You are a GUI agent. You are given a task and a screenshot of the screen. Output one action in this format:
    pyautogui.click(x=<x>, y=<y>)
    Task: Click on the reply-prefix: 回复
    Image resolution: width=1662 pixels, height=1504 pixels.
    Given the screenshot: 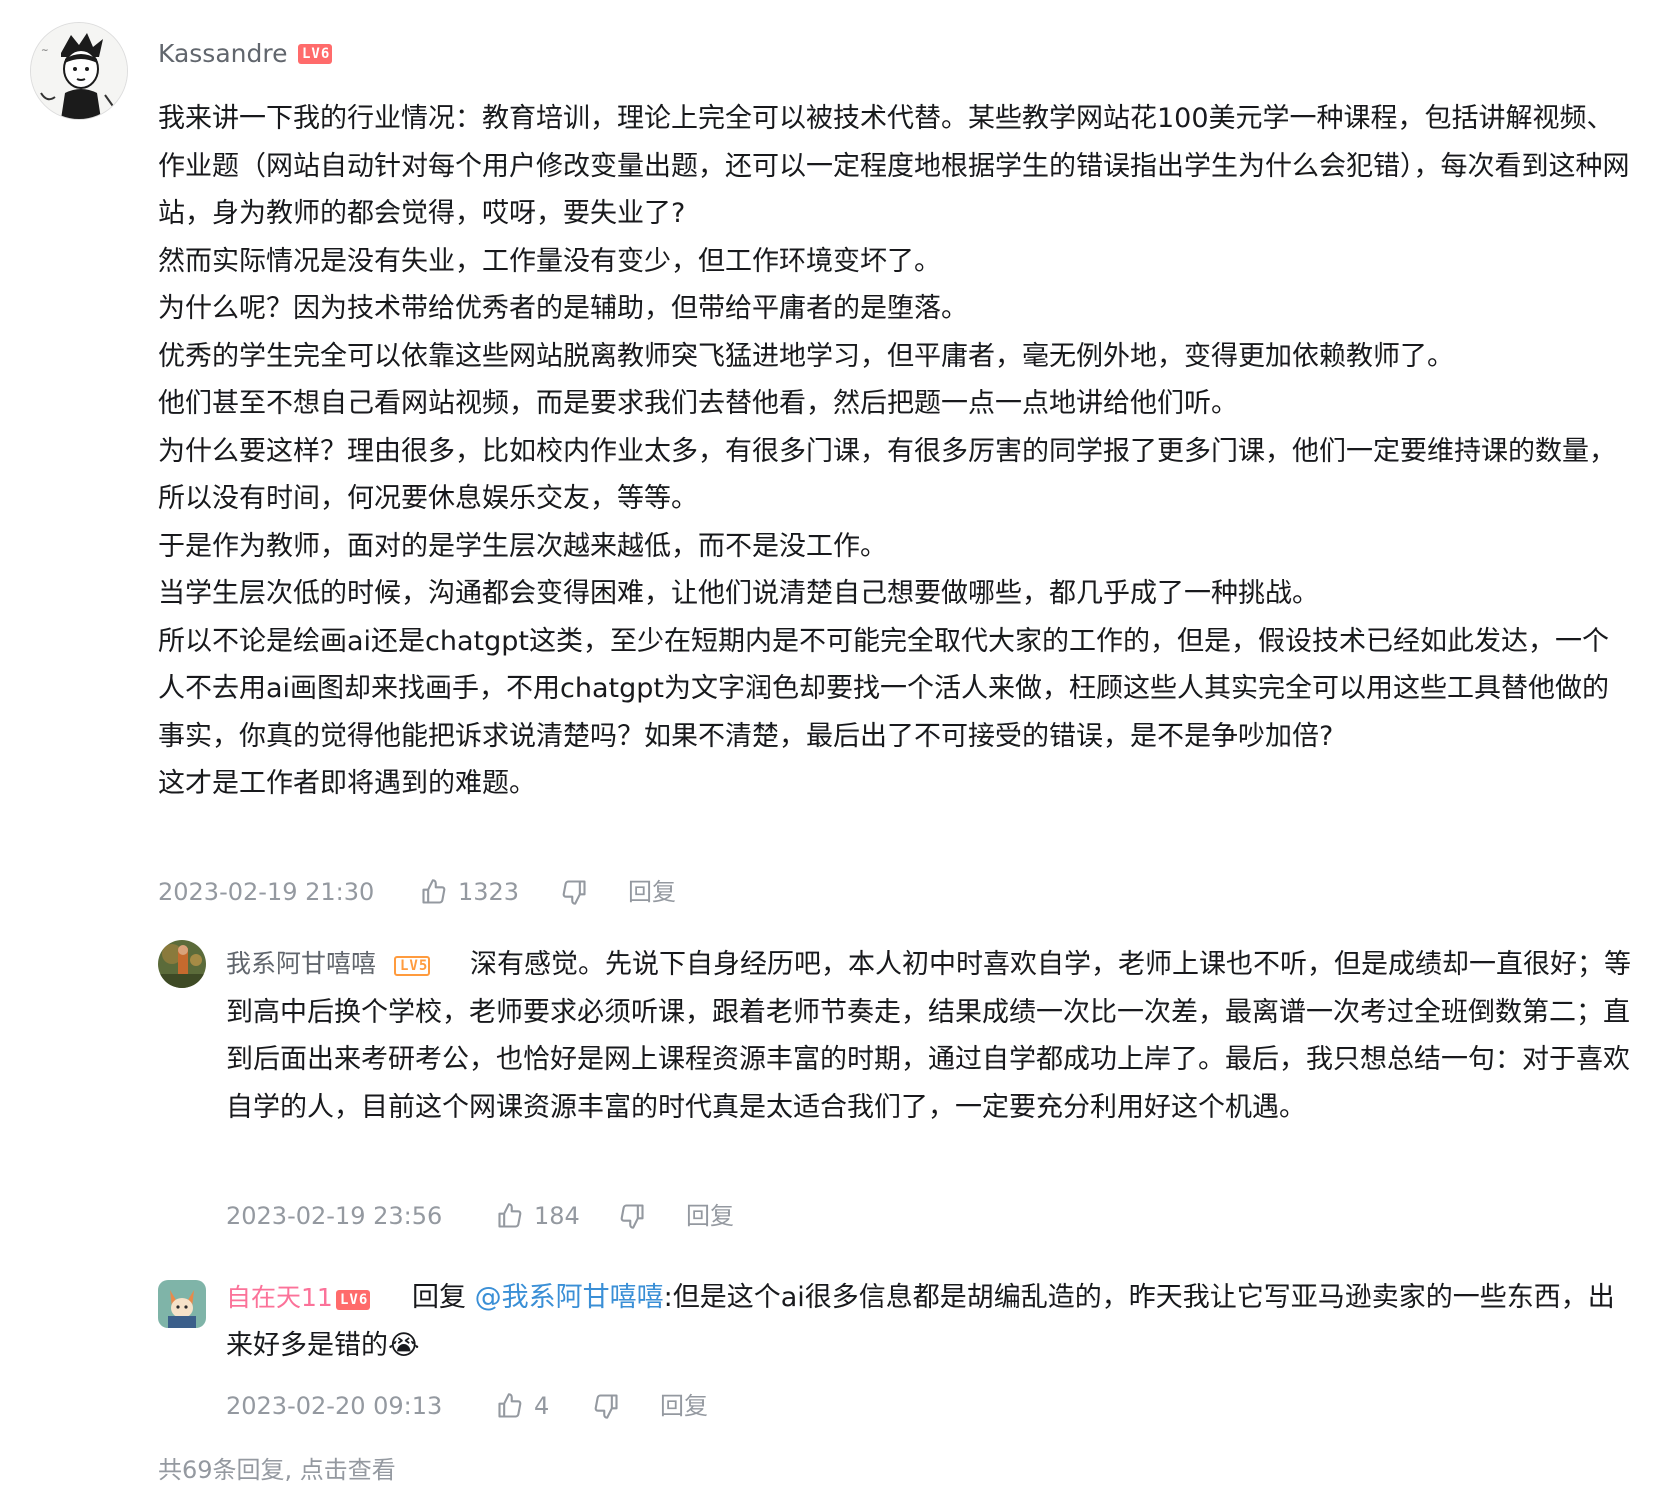 What is the action you would take?
    pyautogui.click(x=439, y=1297)
    